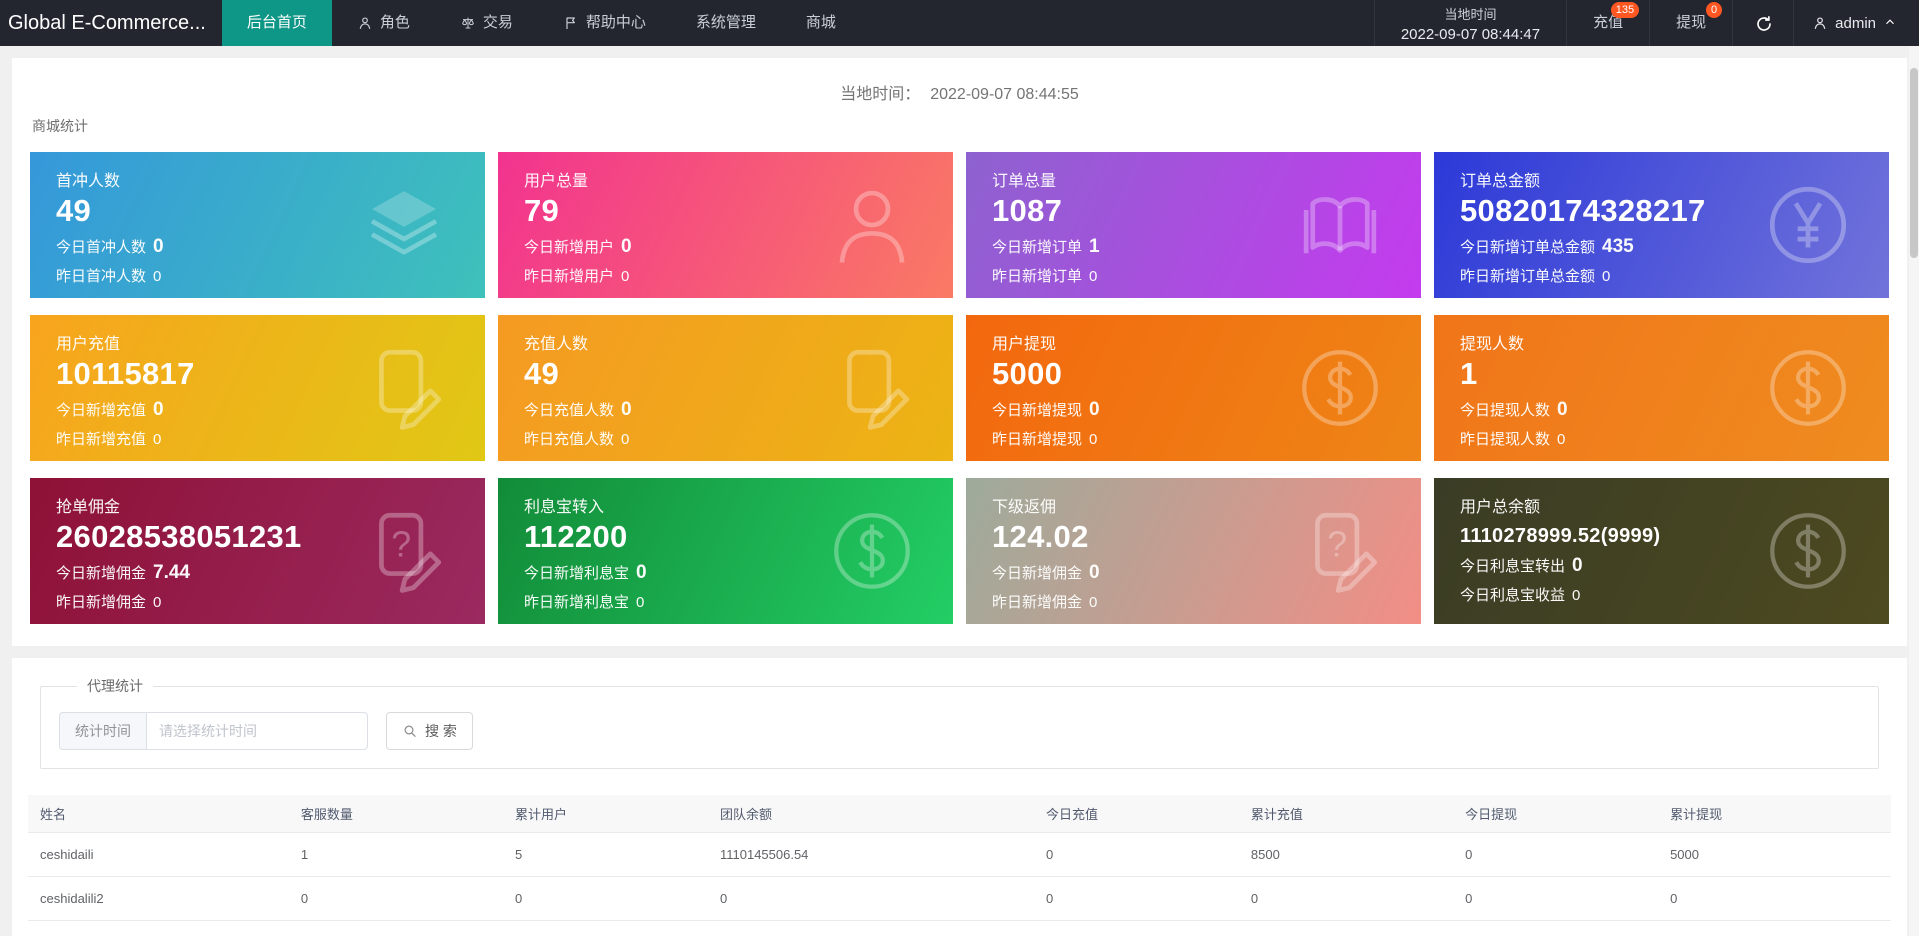  What do you see at coordinates (1607, 23) in the screenshot?
I see `recharge-notice-button: 充值 135` at bounding box center [1607, 23].